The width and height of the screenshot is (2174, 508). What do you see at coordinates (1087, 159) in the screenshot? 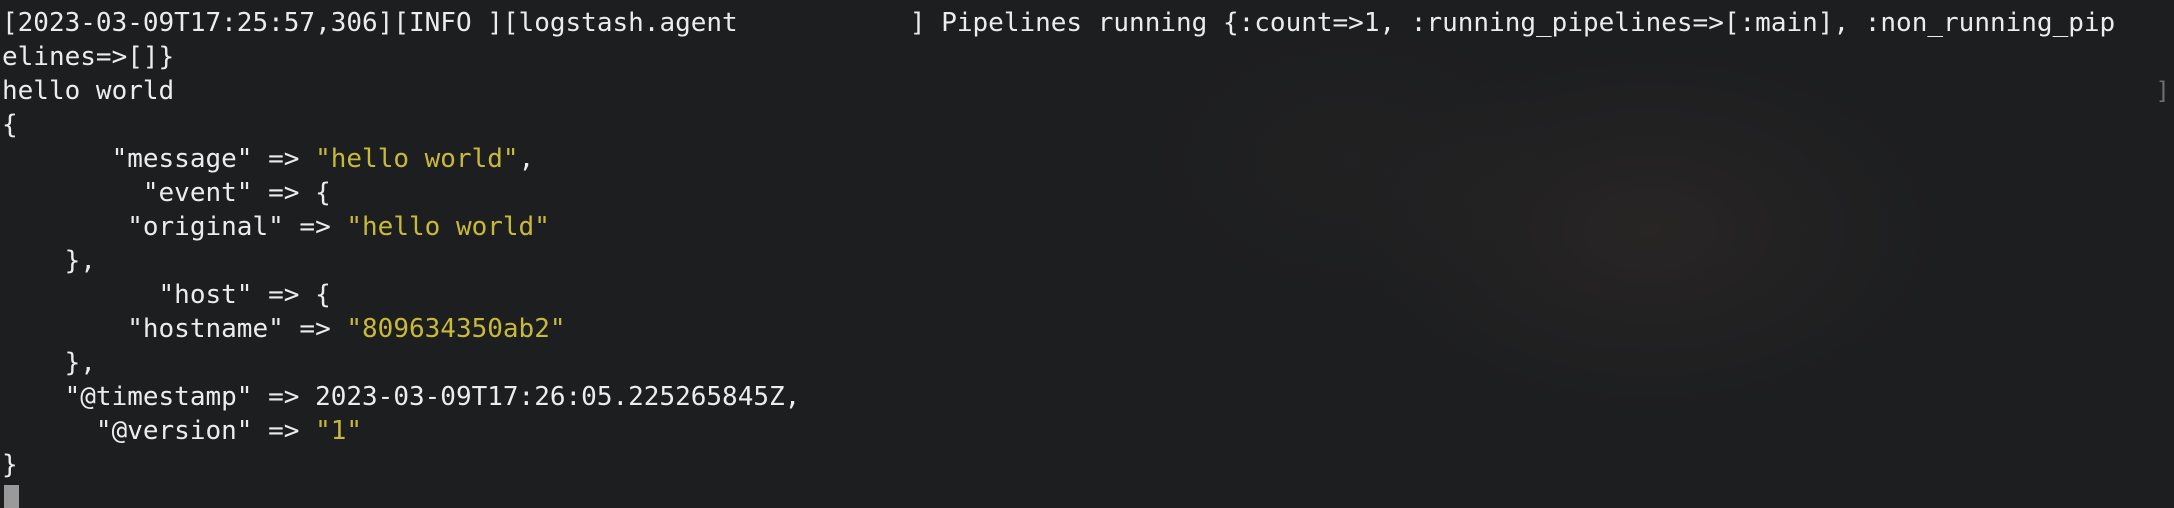
I see `output-message-line: "message" => "hello world",` at bounding box center [1087, 159].